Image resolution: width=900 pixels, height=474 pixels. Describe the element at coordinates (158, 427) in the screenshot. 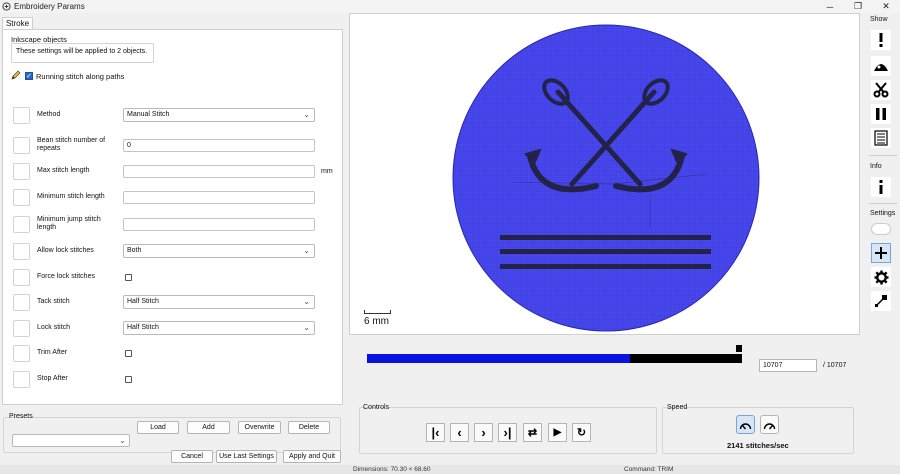

I see `load-preset-button: Load` at that location.